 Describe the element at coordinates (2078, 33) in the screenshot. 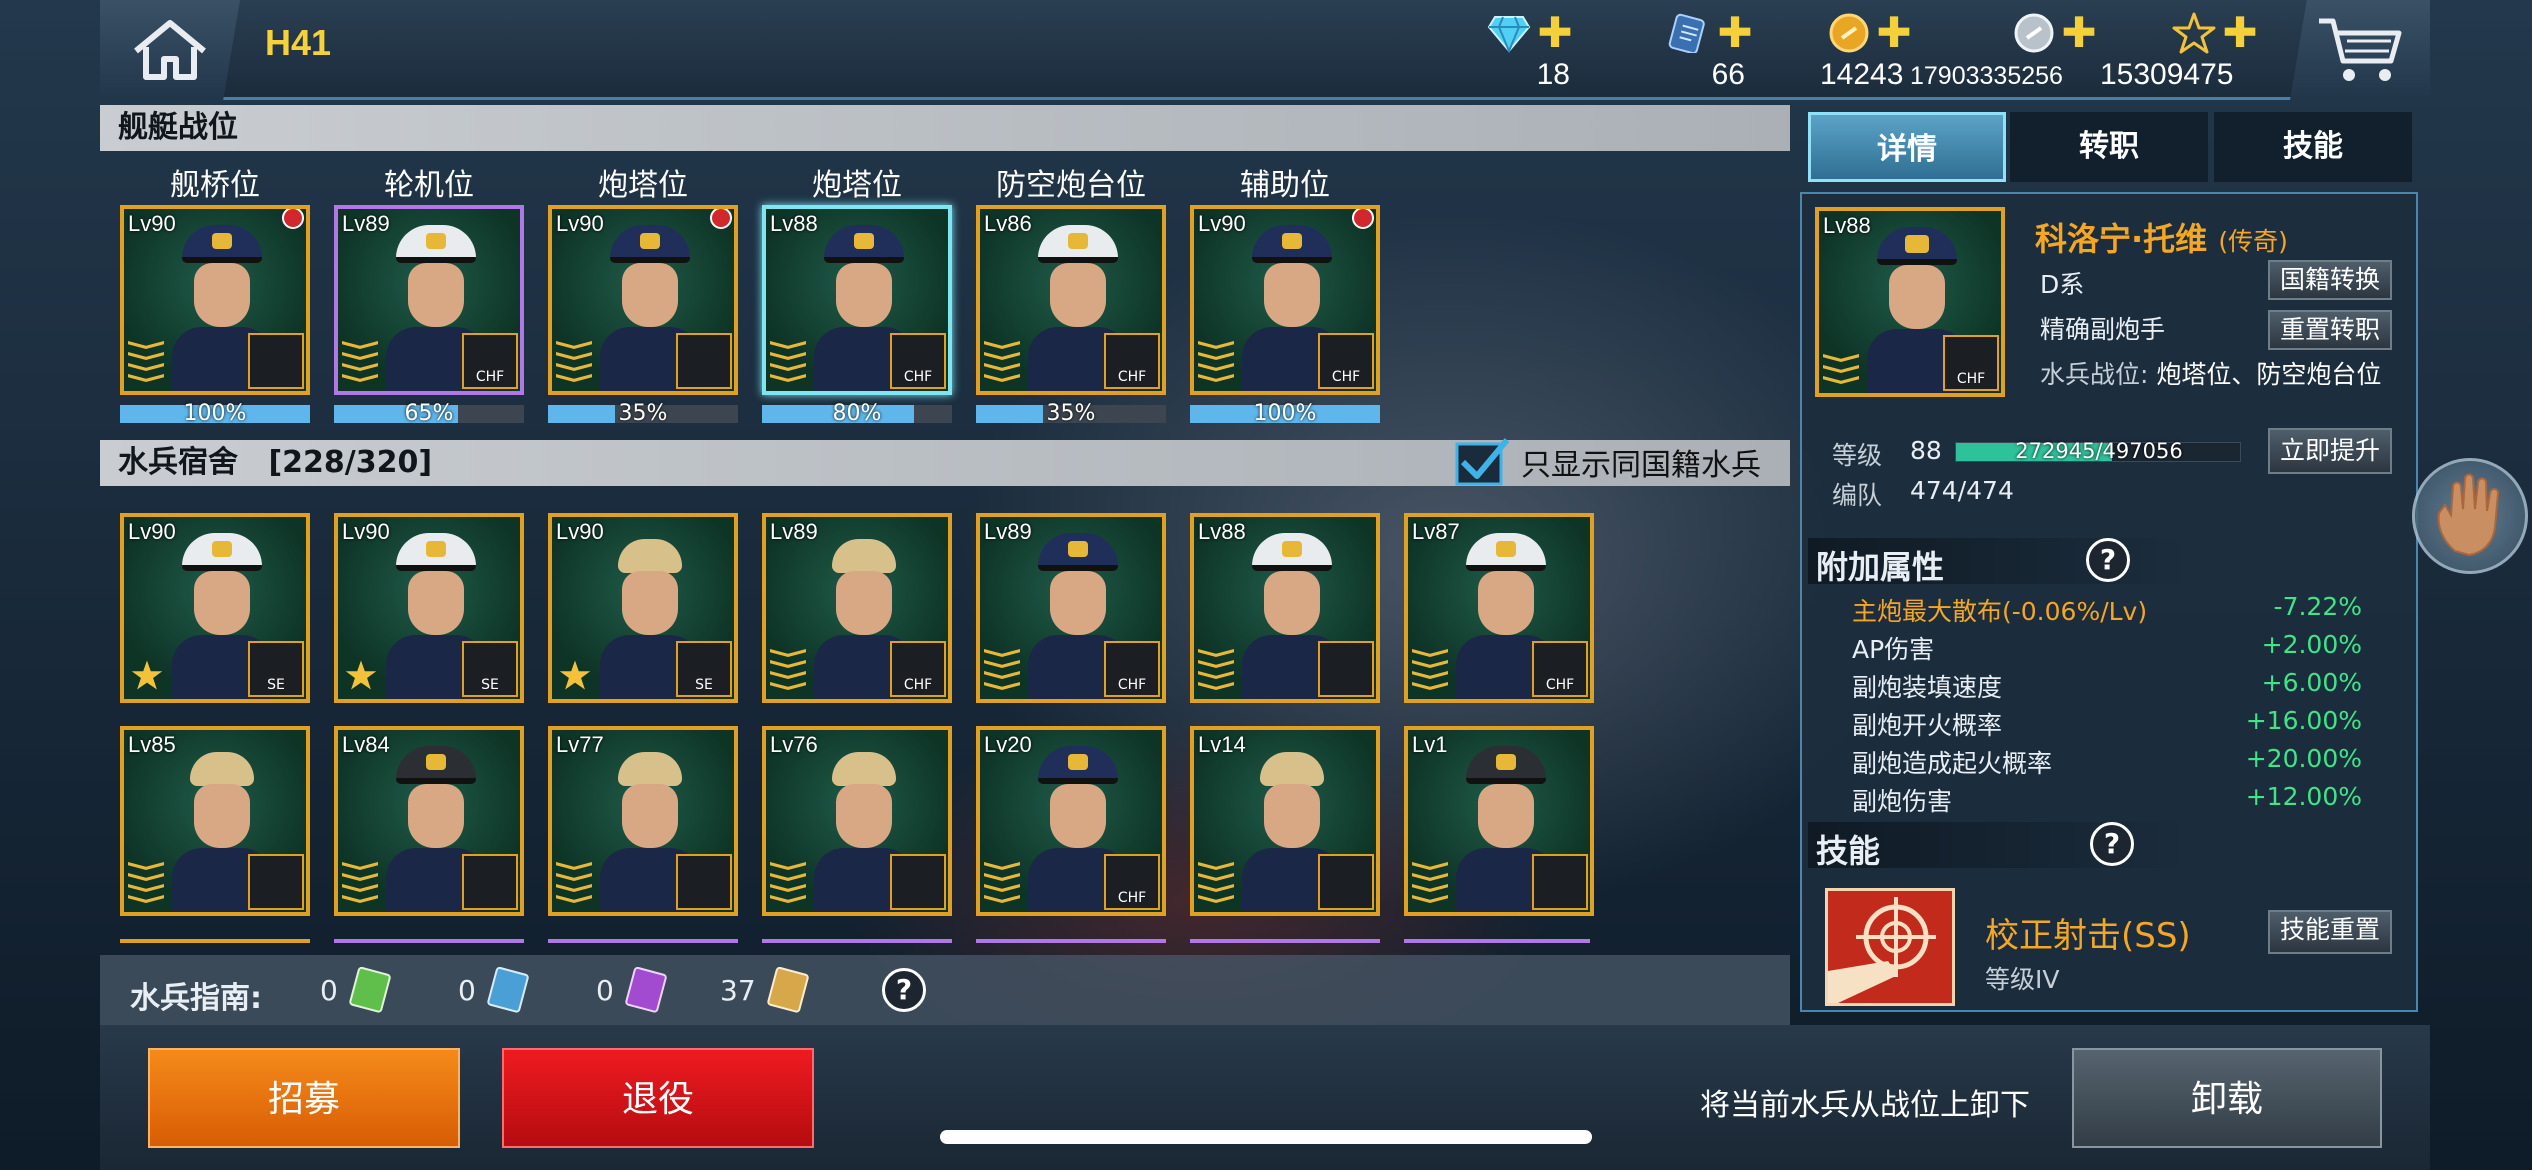

I see `add-silver-icon: ✚` at that location.